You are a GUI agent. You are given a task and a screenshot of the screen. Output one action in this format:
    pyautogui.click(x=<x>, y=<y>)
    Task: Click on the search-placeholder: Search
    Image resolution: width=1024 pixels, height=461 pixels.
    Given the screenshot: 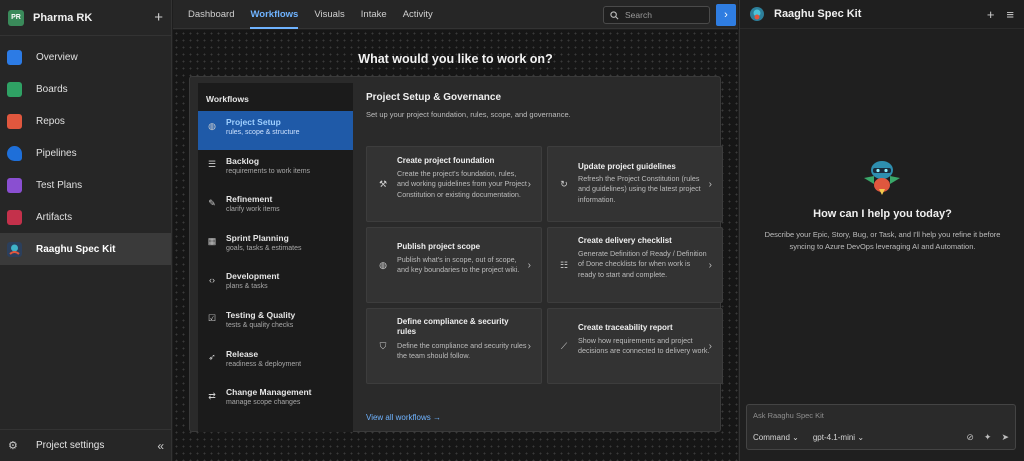 What is the action you would take?
    pyautogui.click(x=638, y=15)
    